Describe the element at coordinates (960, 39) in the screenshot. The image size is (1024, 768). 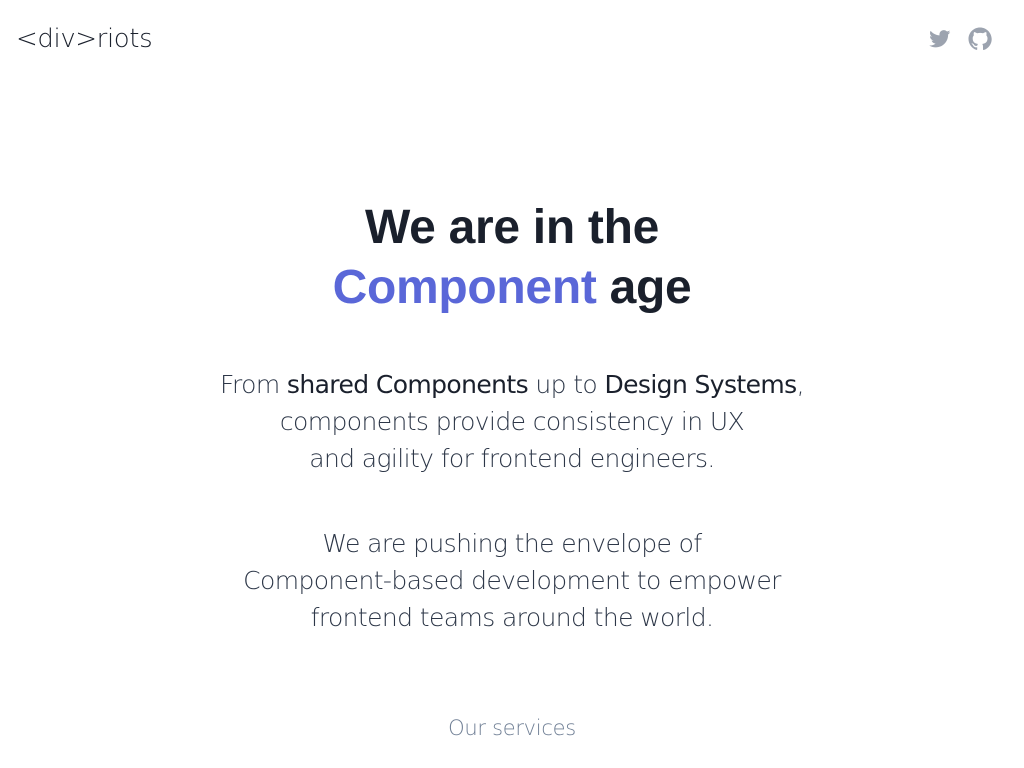
I see `social-links` at that location.